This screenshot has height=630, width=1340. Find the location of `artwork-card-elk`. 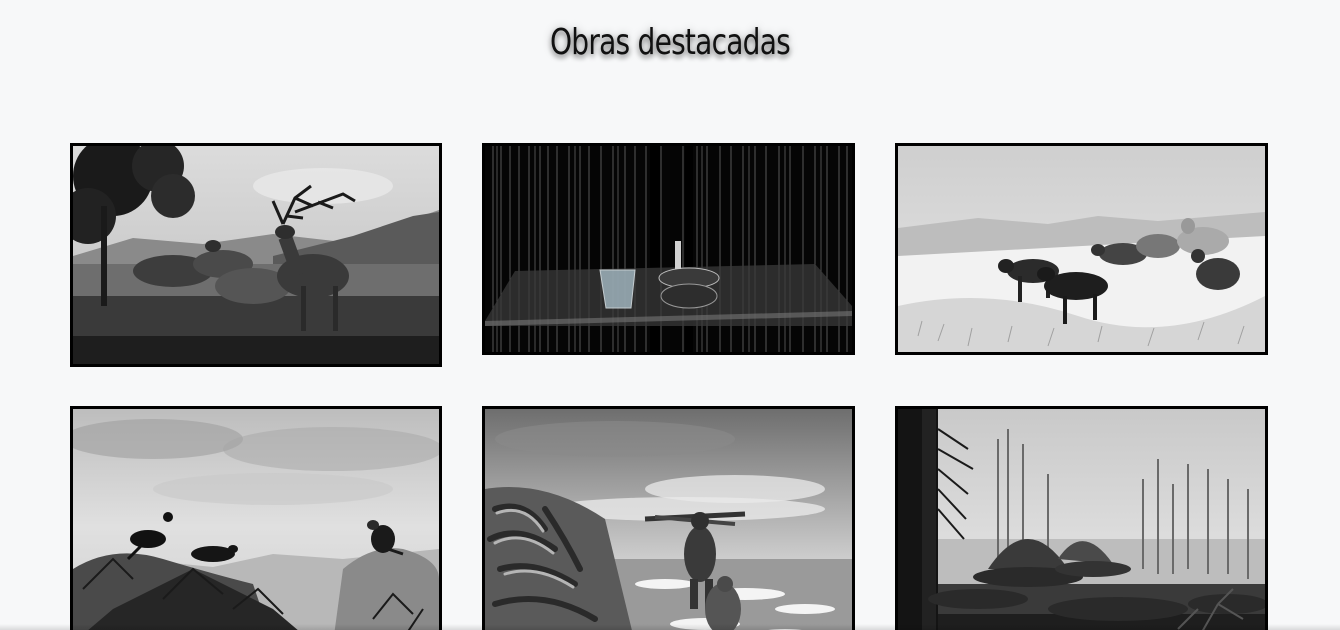

artwork-card-elk is located at coordinates (256, 255).